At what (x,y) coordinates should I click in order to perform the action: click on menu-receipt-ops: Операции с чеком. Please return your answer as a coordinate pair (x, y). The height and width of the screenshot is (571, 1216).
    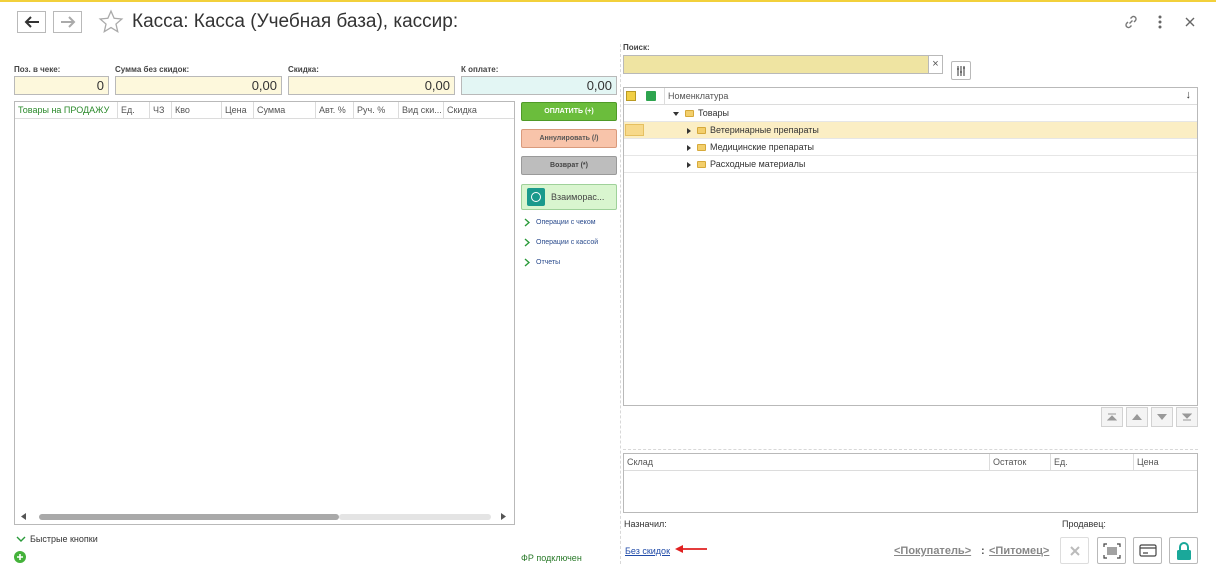
    Looking at the image, I should click on (560, 222).